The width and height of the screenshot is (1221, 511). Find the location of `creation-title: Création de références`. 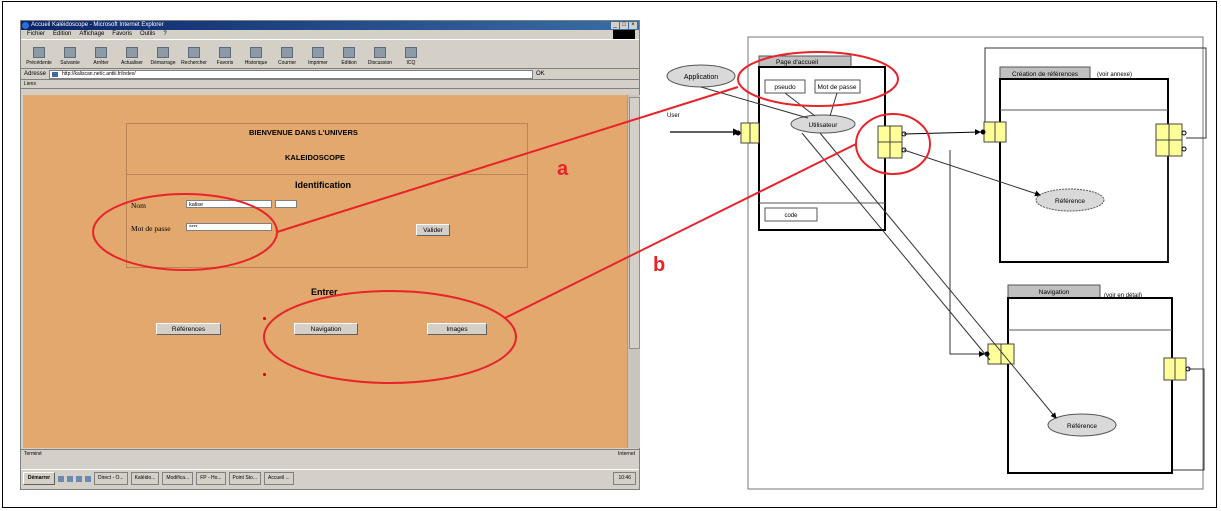

creation-title: Création de références is located at coordinates (1045, 74).